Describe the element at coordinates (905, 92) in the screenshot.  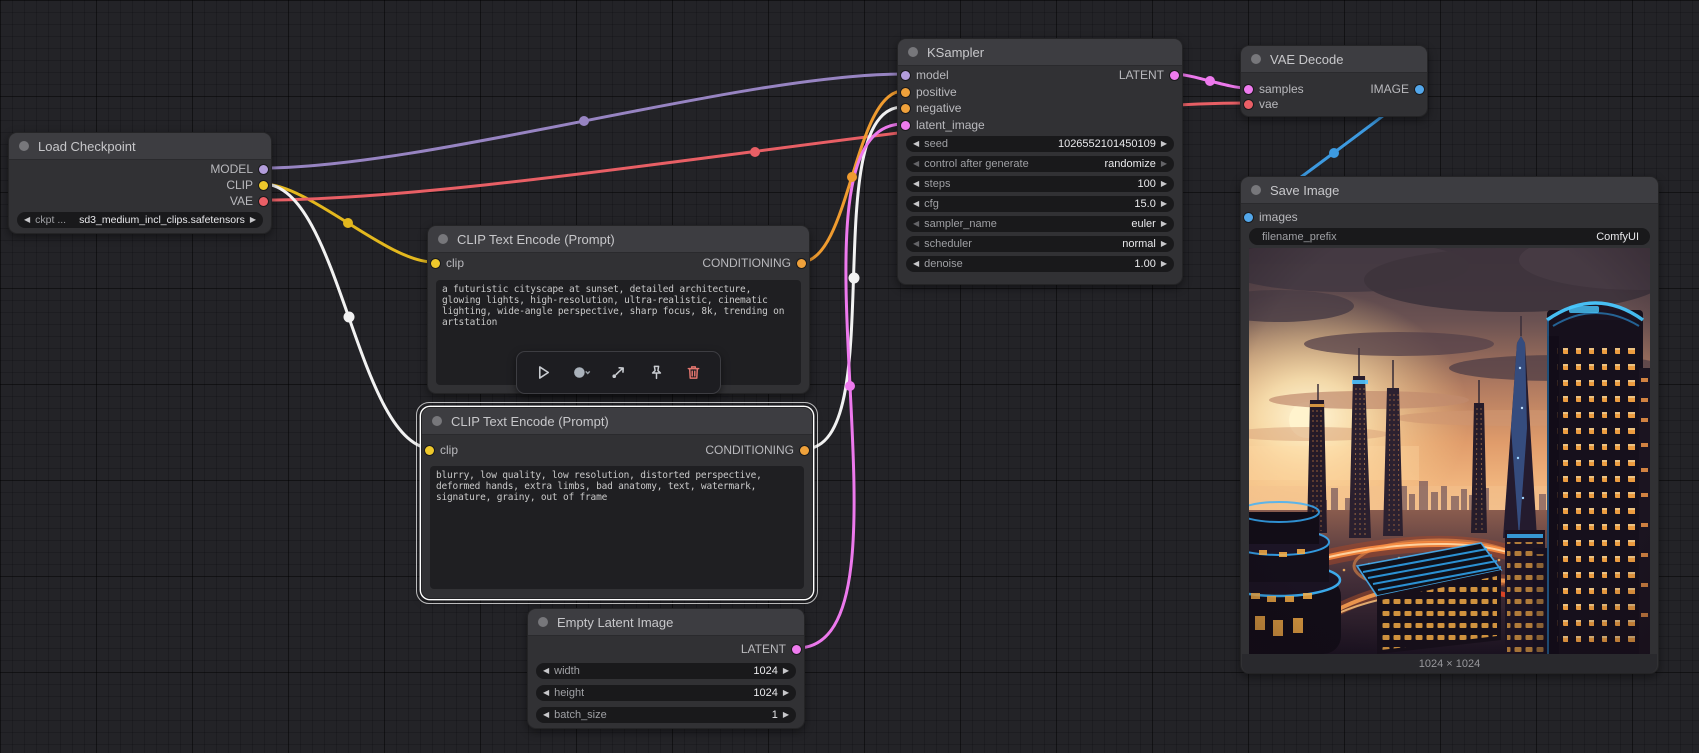
I see `input-port-positive` at that location.